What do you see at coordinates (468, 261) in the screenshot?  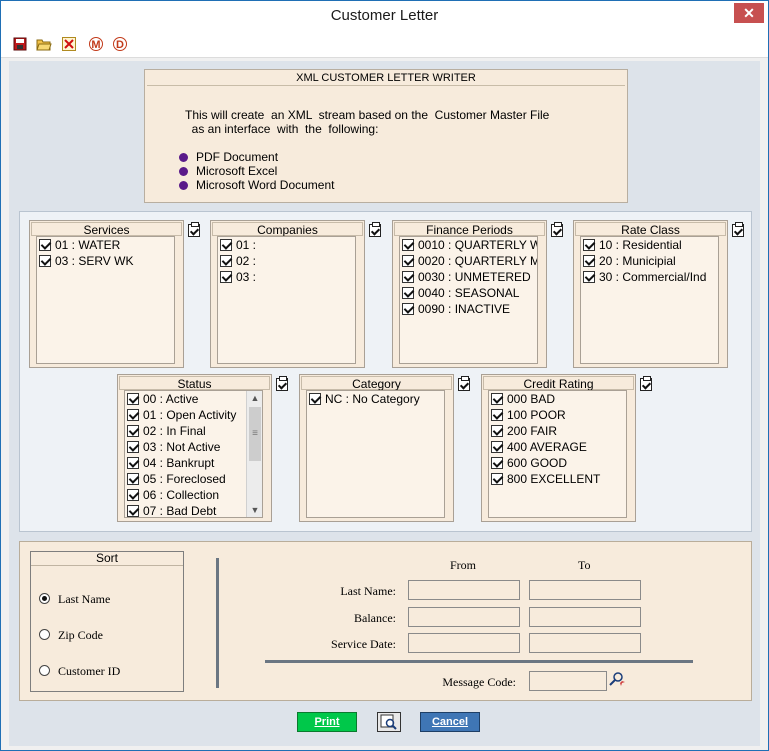 I see `list-item: 0020 : QUARTERLY M` at bounding box center [468, 261].